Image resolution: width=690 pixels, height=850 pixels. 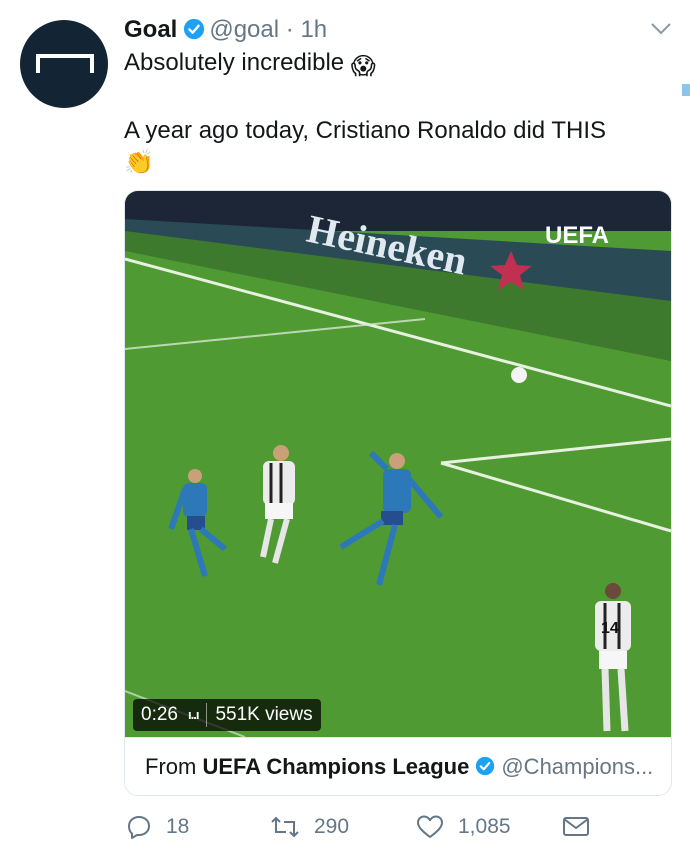 What do you see at coordinates (313, 29) in the screenshot?
I see `tweet-time: 1h` at bounding box center [313, 29].